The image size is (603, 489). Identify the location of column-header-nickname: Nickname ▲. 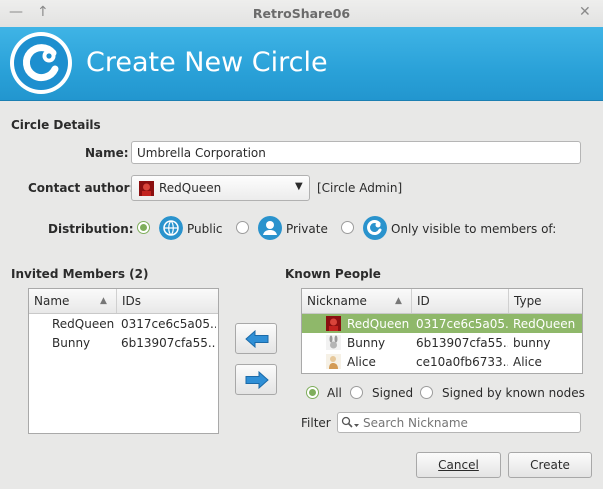
(357, 301).